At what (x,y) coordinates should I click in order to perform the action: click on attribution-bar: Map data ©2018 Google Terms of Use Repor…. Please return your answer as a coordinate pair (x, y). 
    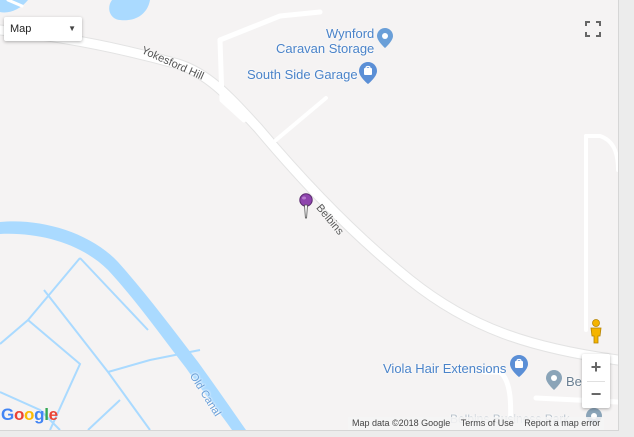
    Looking at the image, I should click on (476, 423).